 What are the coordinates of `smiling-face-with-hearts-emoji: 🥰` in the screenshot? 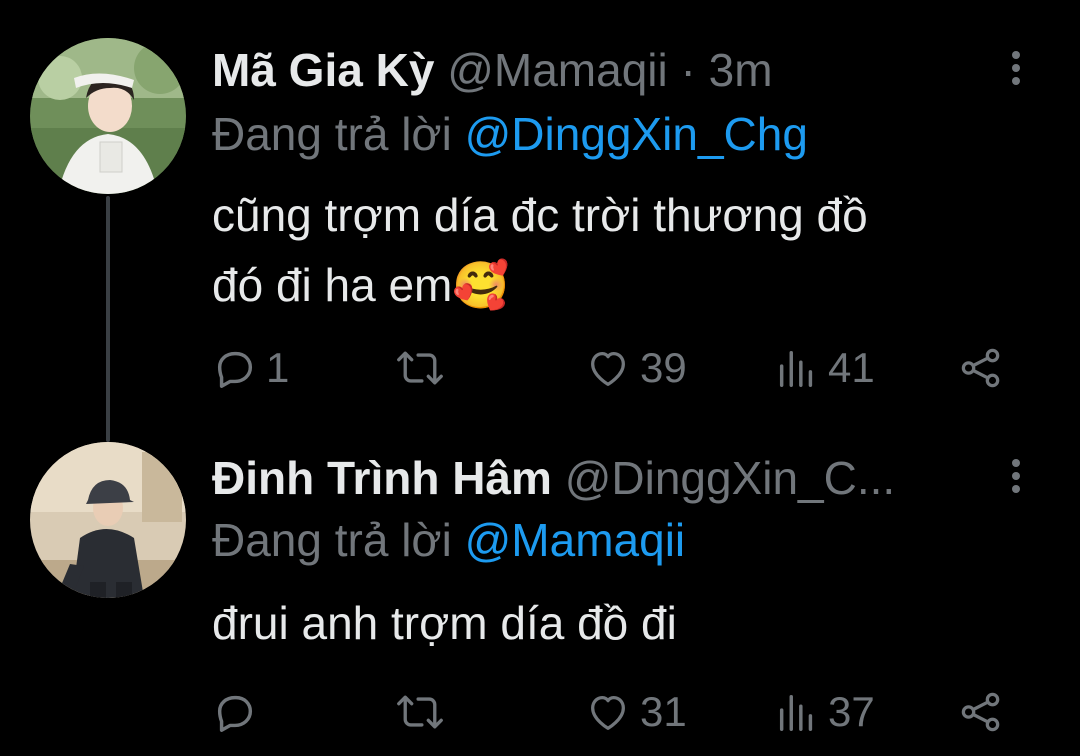 It's located at (481, 285).